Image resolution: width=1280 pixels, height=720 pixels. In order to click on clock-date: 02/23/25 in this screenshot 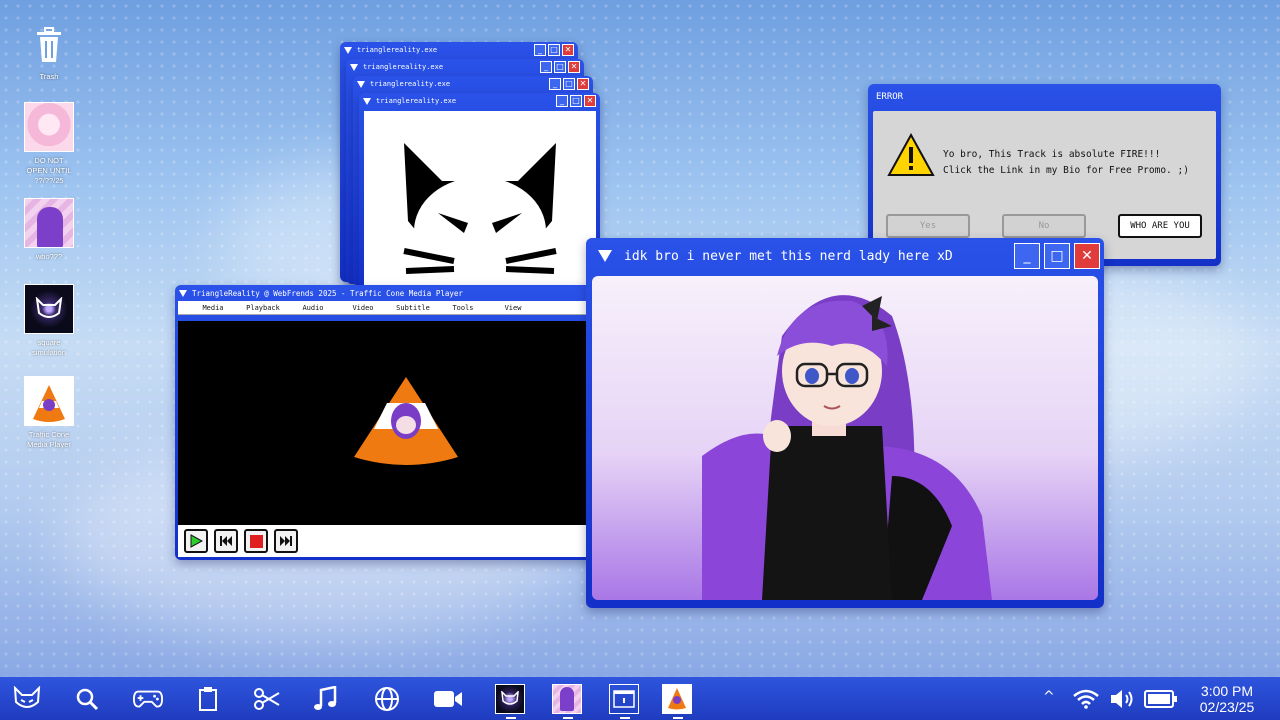, I will do `click(1227, 707)`.